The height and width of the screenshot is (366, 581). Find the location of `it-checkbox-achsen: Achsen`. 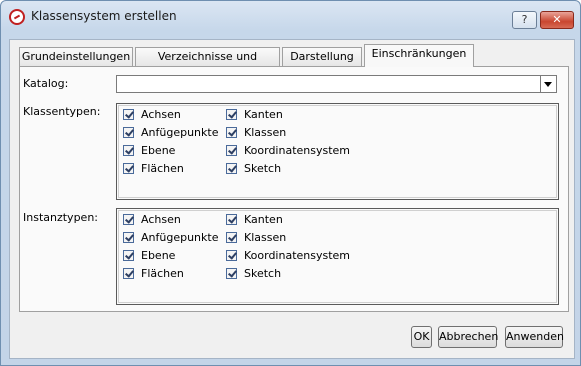

it-checkbox-achsen: Achsen is located at coordinates (152, 219).